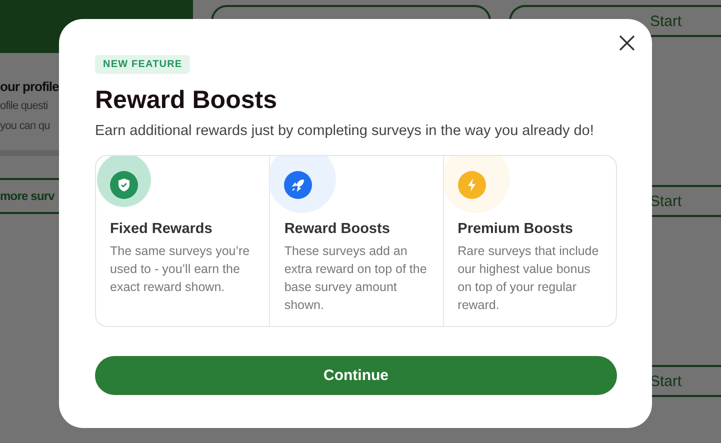  Describe the element at coordinates (124, 185) in the screenshot. I see `shield-icon` at that location.